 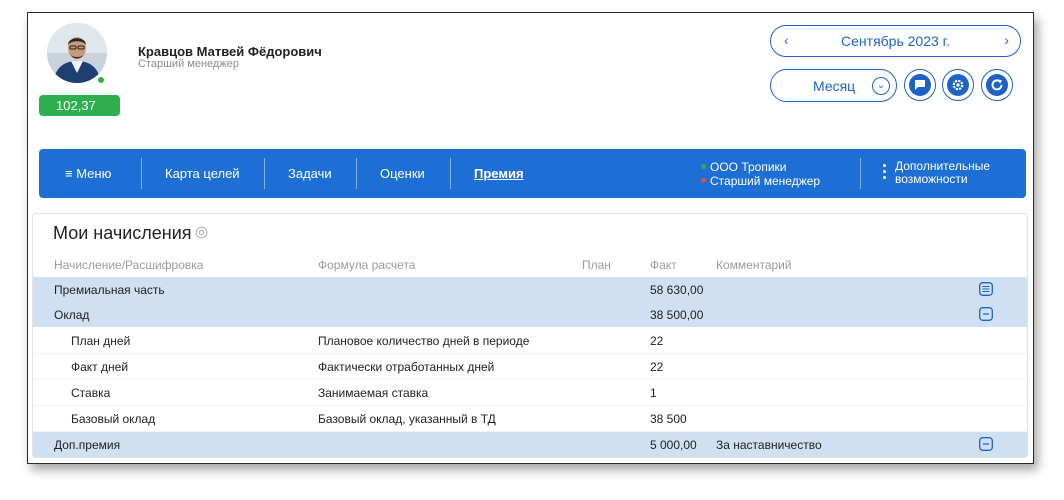 What do you see at coordinates (530, 314) in the screenshot?
I see `table-row: Оклад 38 500,00` at bounding box center [530, 314].